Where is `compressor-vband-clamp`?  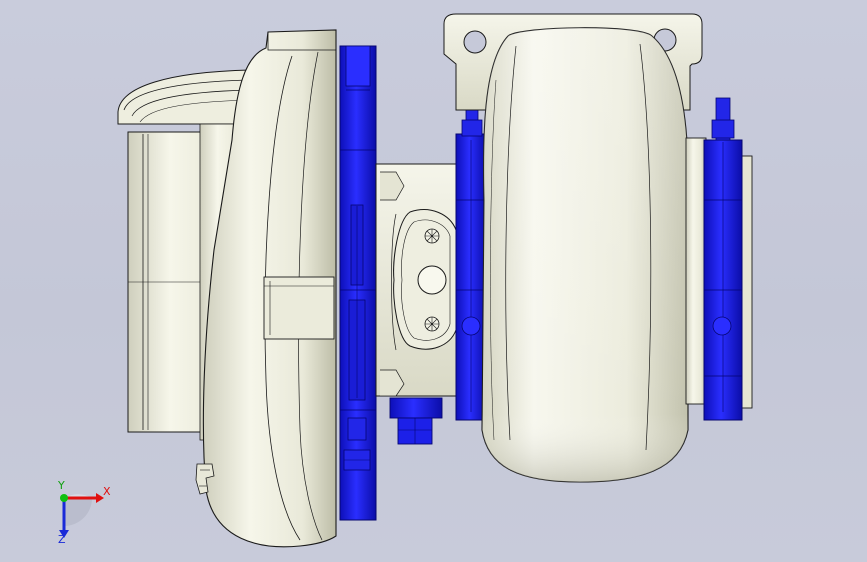 compressor-vband-clamp is located at coordinates (358, 283).